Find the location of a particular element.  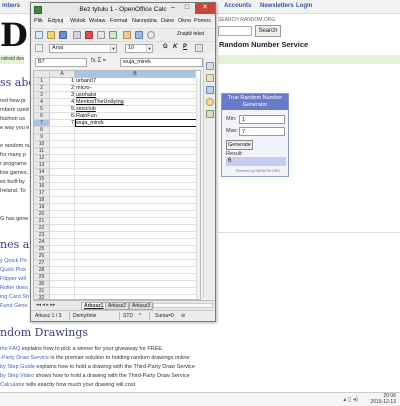

row-header: 4 is located at coordinates (42, 102).